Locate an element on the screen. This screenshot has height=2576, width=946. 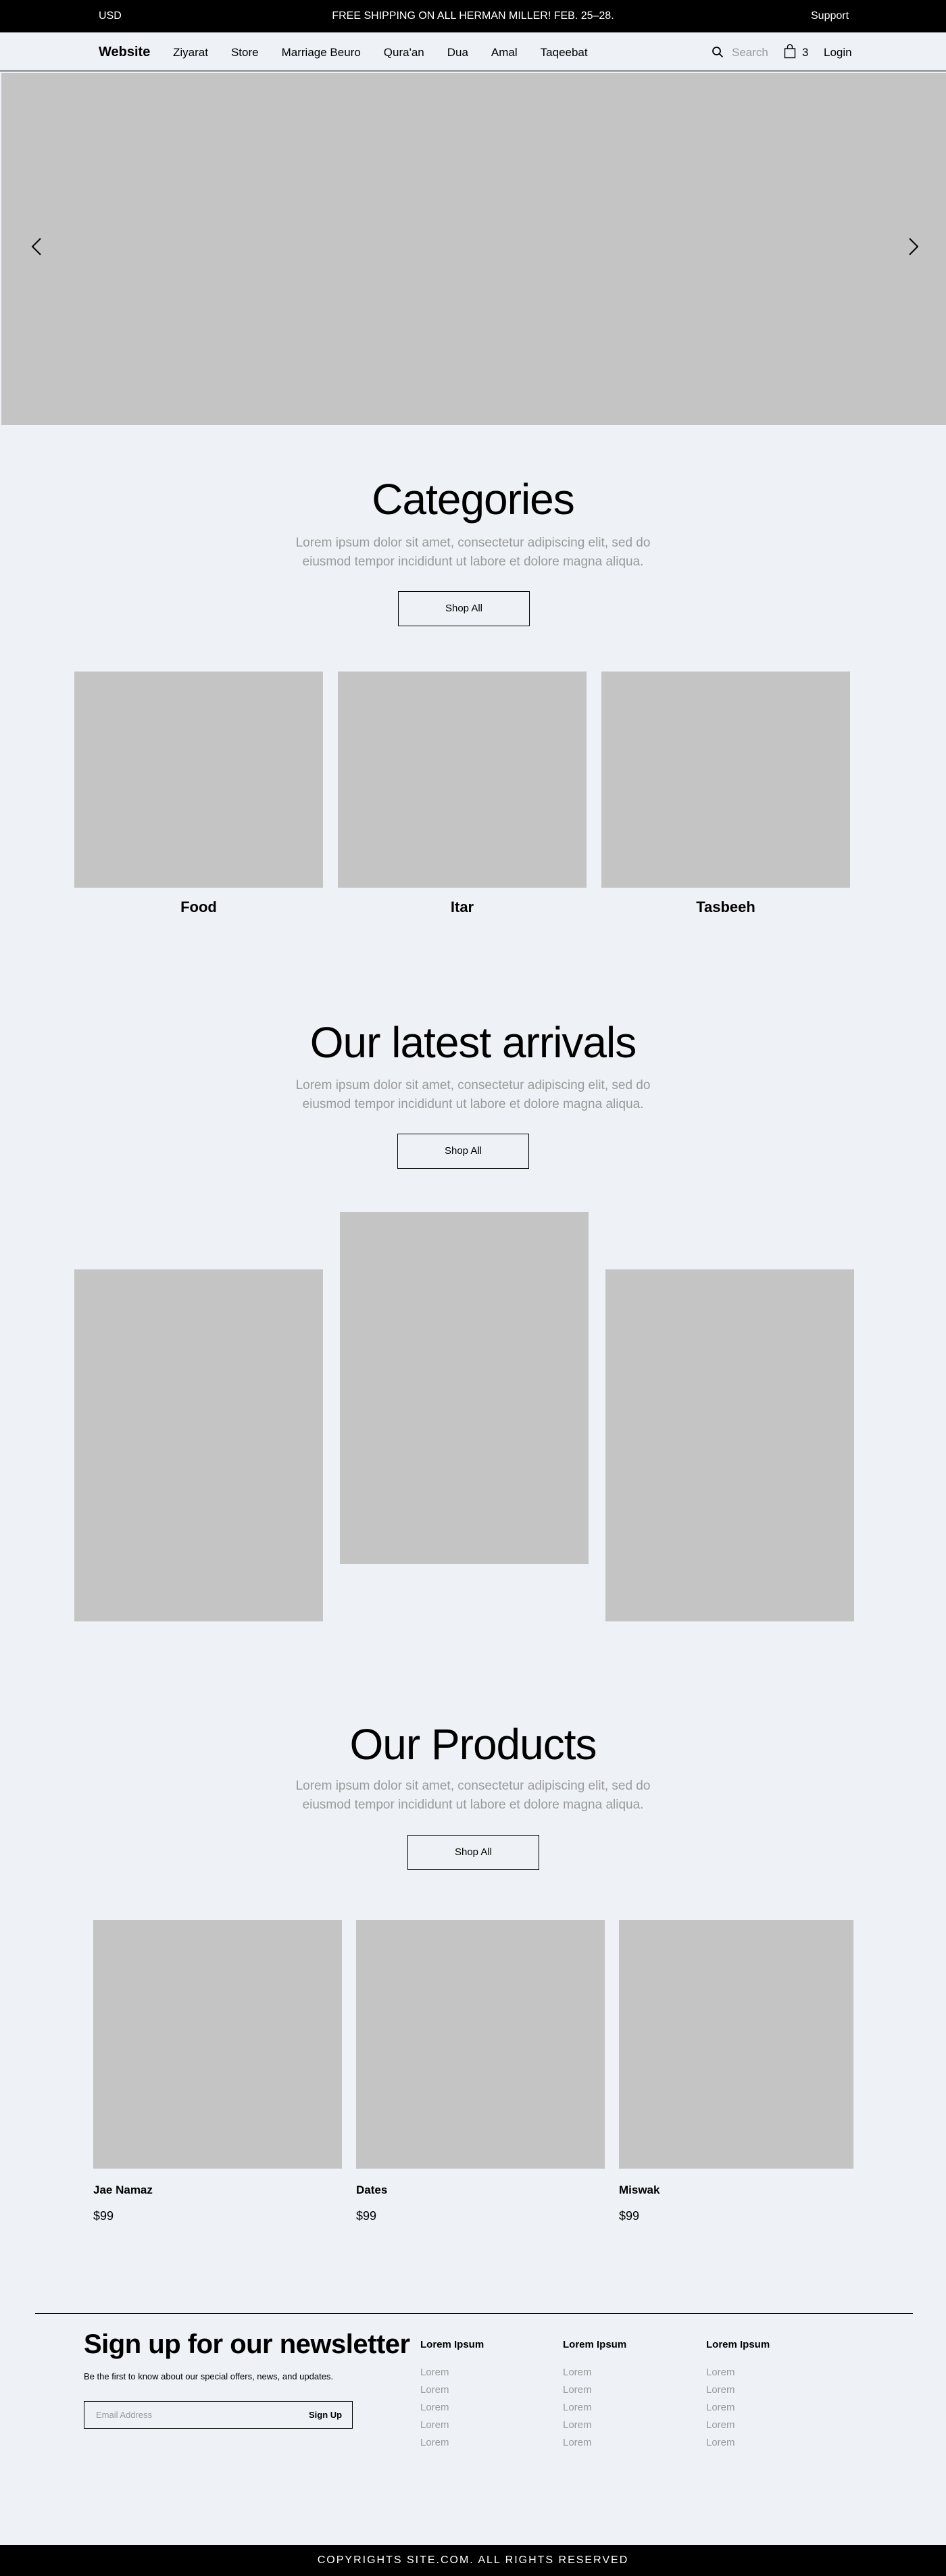
support-link: Support is located at coordinates (830, 16).